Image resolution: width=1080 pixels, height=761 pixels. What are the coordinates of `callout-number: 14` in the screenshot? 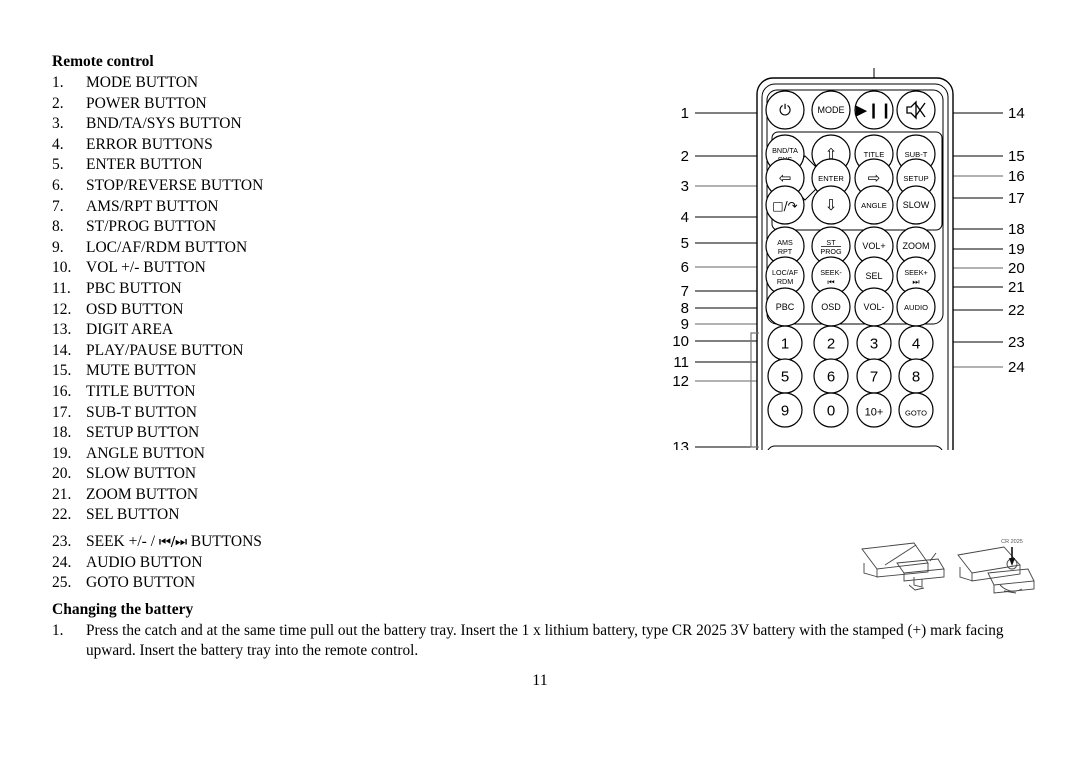 It's located at (1016, 113).